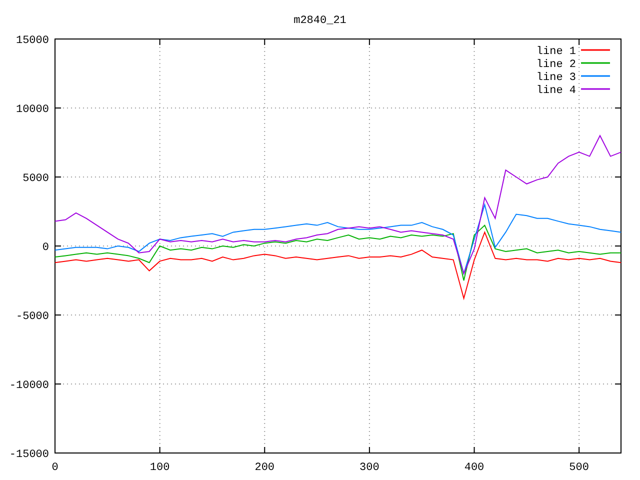 The width and height of the screenshot is (640, 480). Describe the element at coordinates (556, 91) in the screenshot. I see `legend-label: line 4` at that location.